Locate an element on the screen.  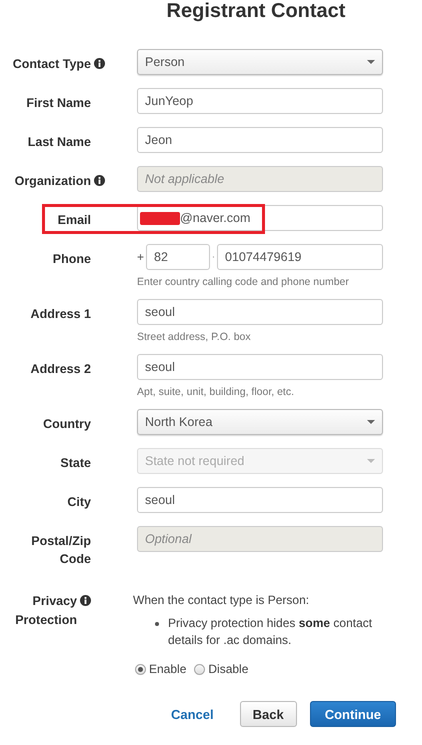
field-label: Postal/Zip Code is located at coordinates (60, 550).